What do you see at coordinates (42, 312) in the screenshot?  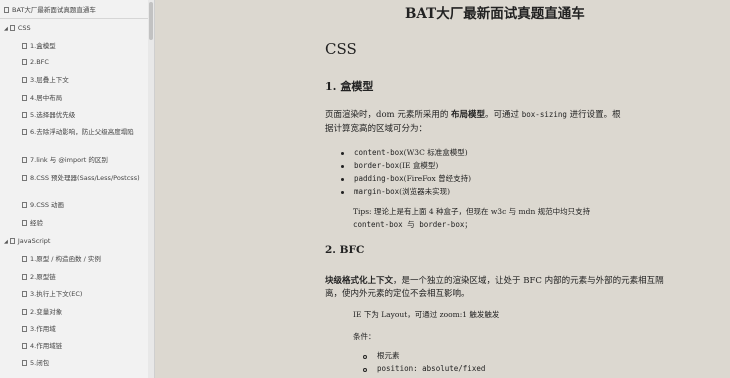 I see `sidebar-item: 2.变量对象` at bounding box center [42, 312].